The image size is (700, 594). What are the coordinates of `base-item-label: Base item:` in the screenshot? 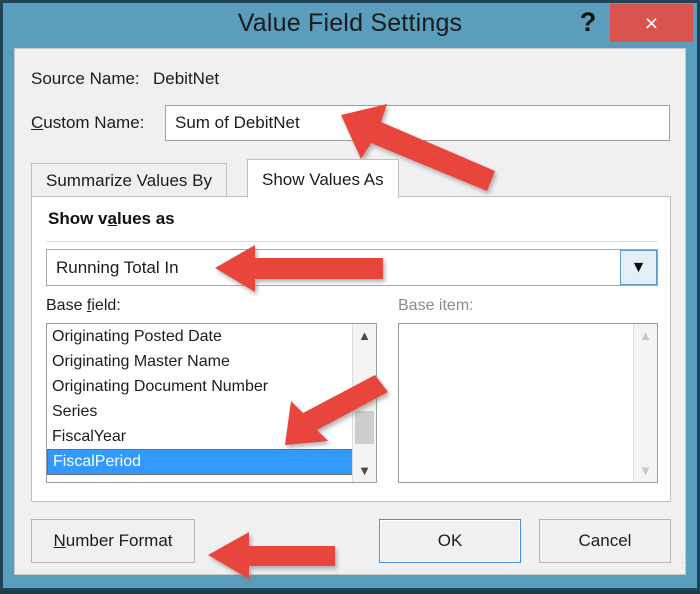 It's located at (436, 305).